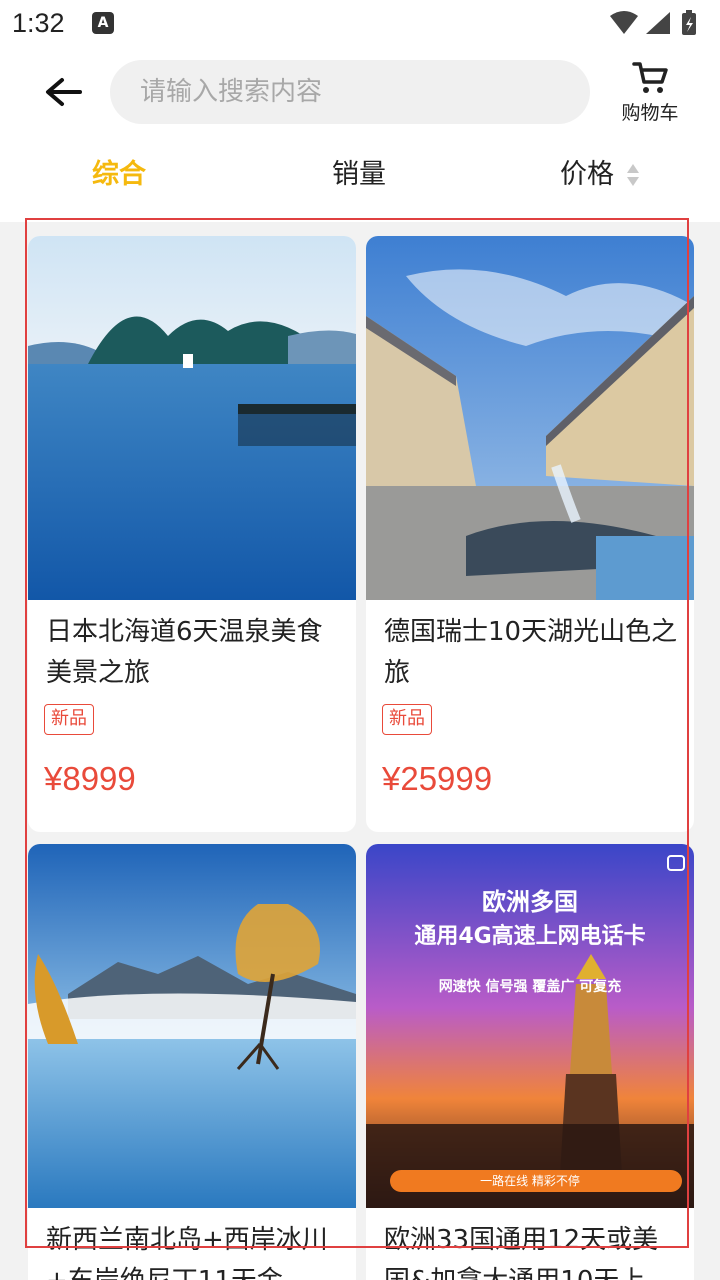 Image resolution: width=720 pixels, height=1280 pixels. Describe the element at coordinates (359, 175) in the screenshot. I see `sort-tab-sales: 销量` at that location.